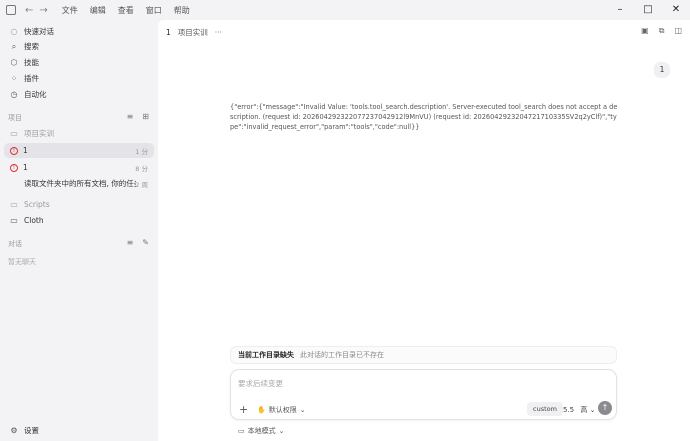 The height and width of the screenshot is (441, 690). Describe the element at coordinates (79, 430) in the screenshot. I see `settings-button: ⚙ 设置` at that location.